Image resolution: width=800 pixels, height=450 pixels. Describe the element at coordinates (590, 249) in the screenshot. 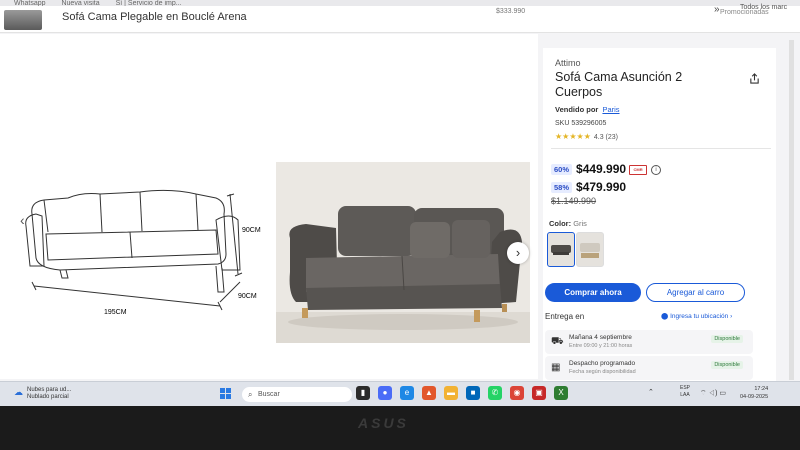

I see `color-swatch-alt` at that location.